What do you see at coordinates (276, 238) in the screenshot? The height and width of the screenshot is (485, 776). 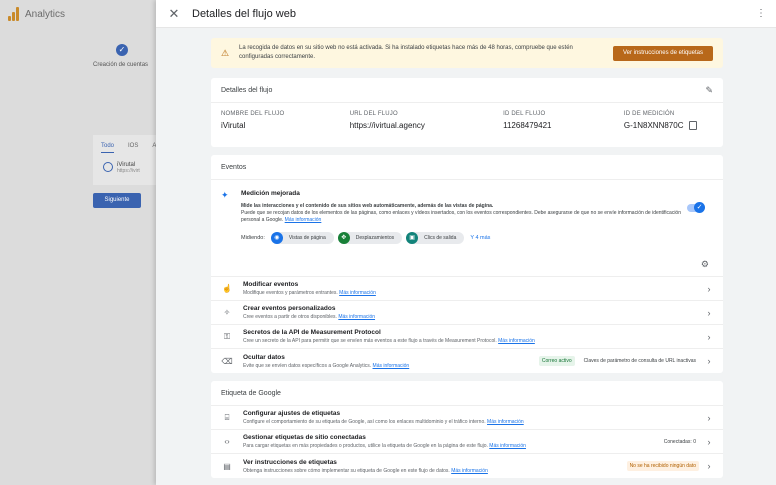 I see `eye-icon: ◉` at bounding box center [276, 238].